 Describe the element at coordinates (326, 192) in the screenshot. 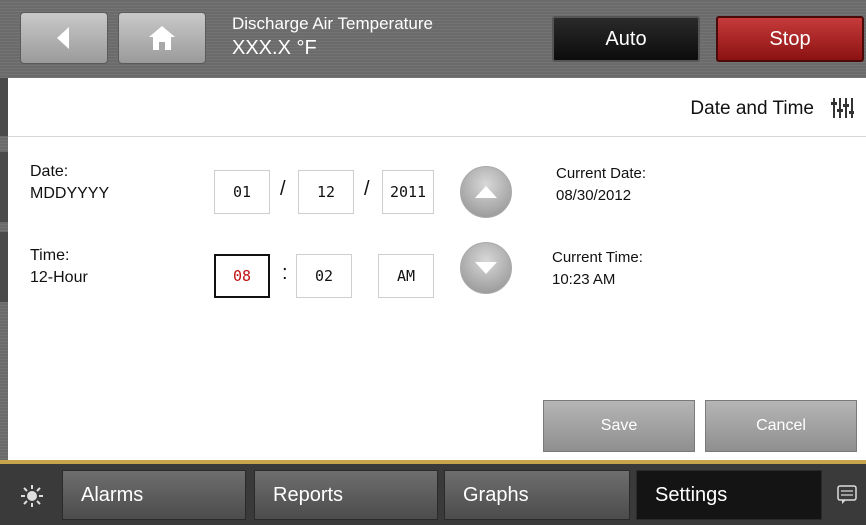

I see `date-day-field: 12` at that location.